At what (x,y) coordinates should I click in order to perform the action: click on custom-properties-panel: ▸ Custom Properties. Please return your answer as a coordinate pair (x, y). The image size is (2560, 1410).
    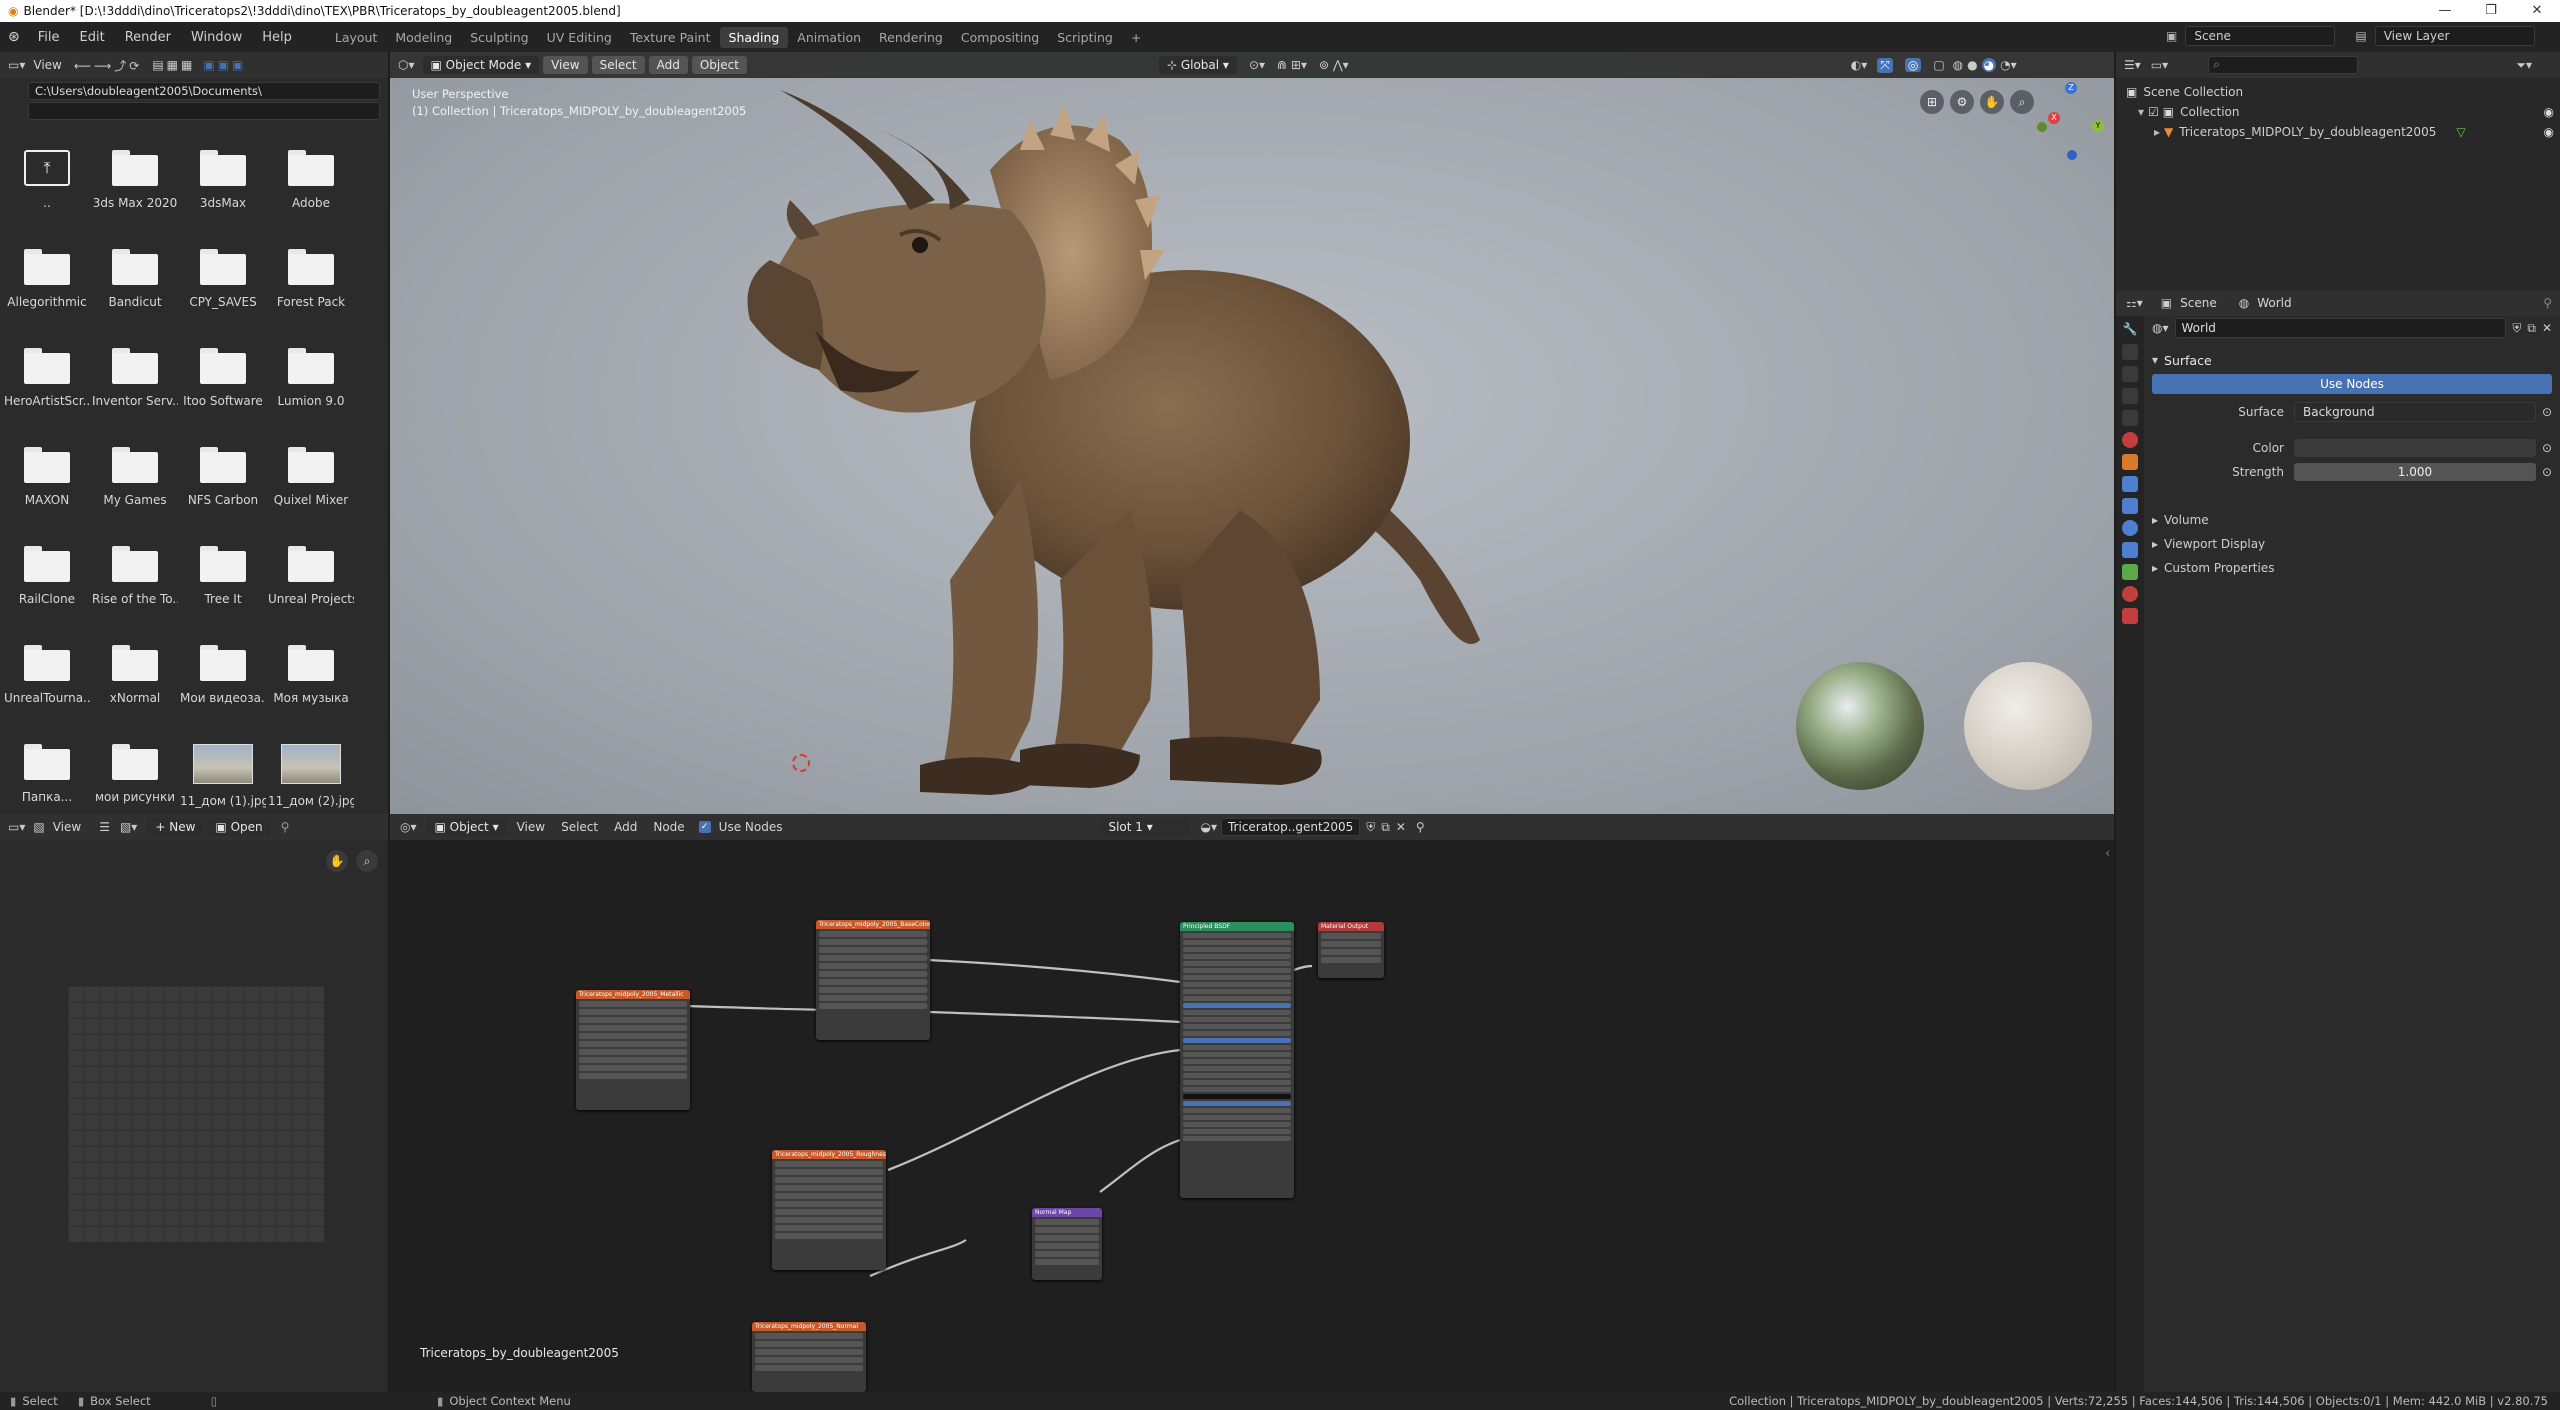
    Looking at the image, I should click on (2352, 568).